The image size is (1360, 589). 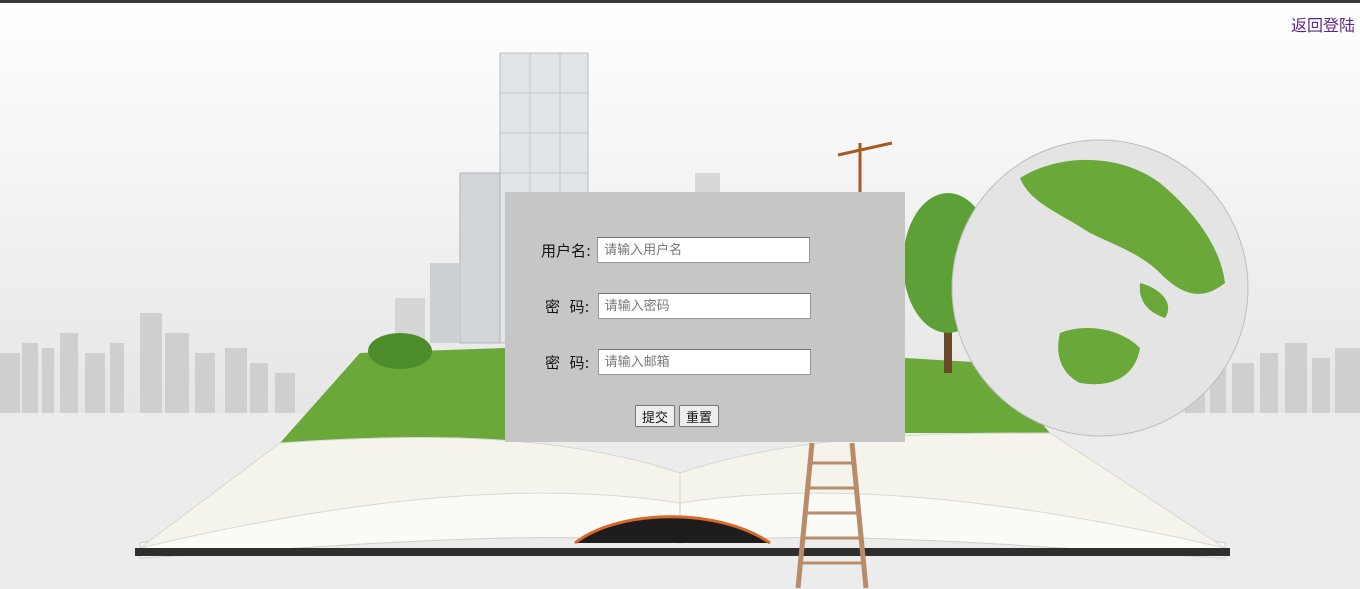 I want to click on username-row: 用户名:, so click(x=676, y=250).